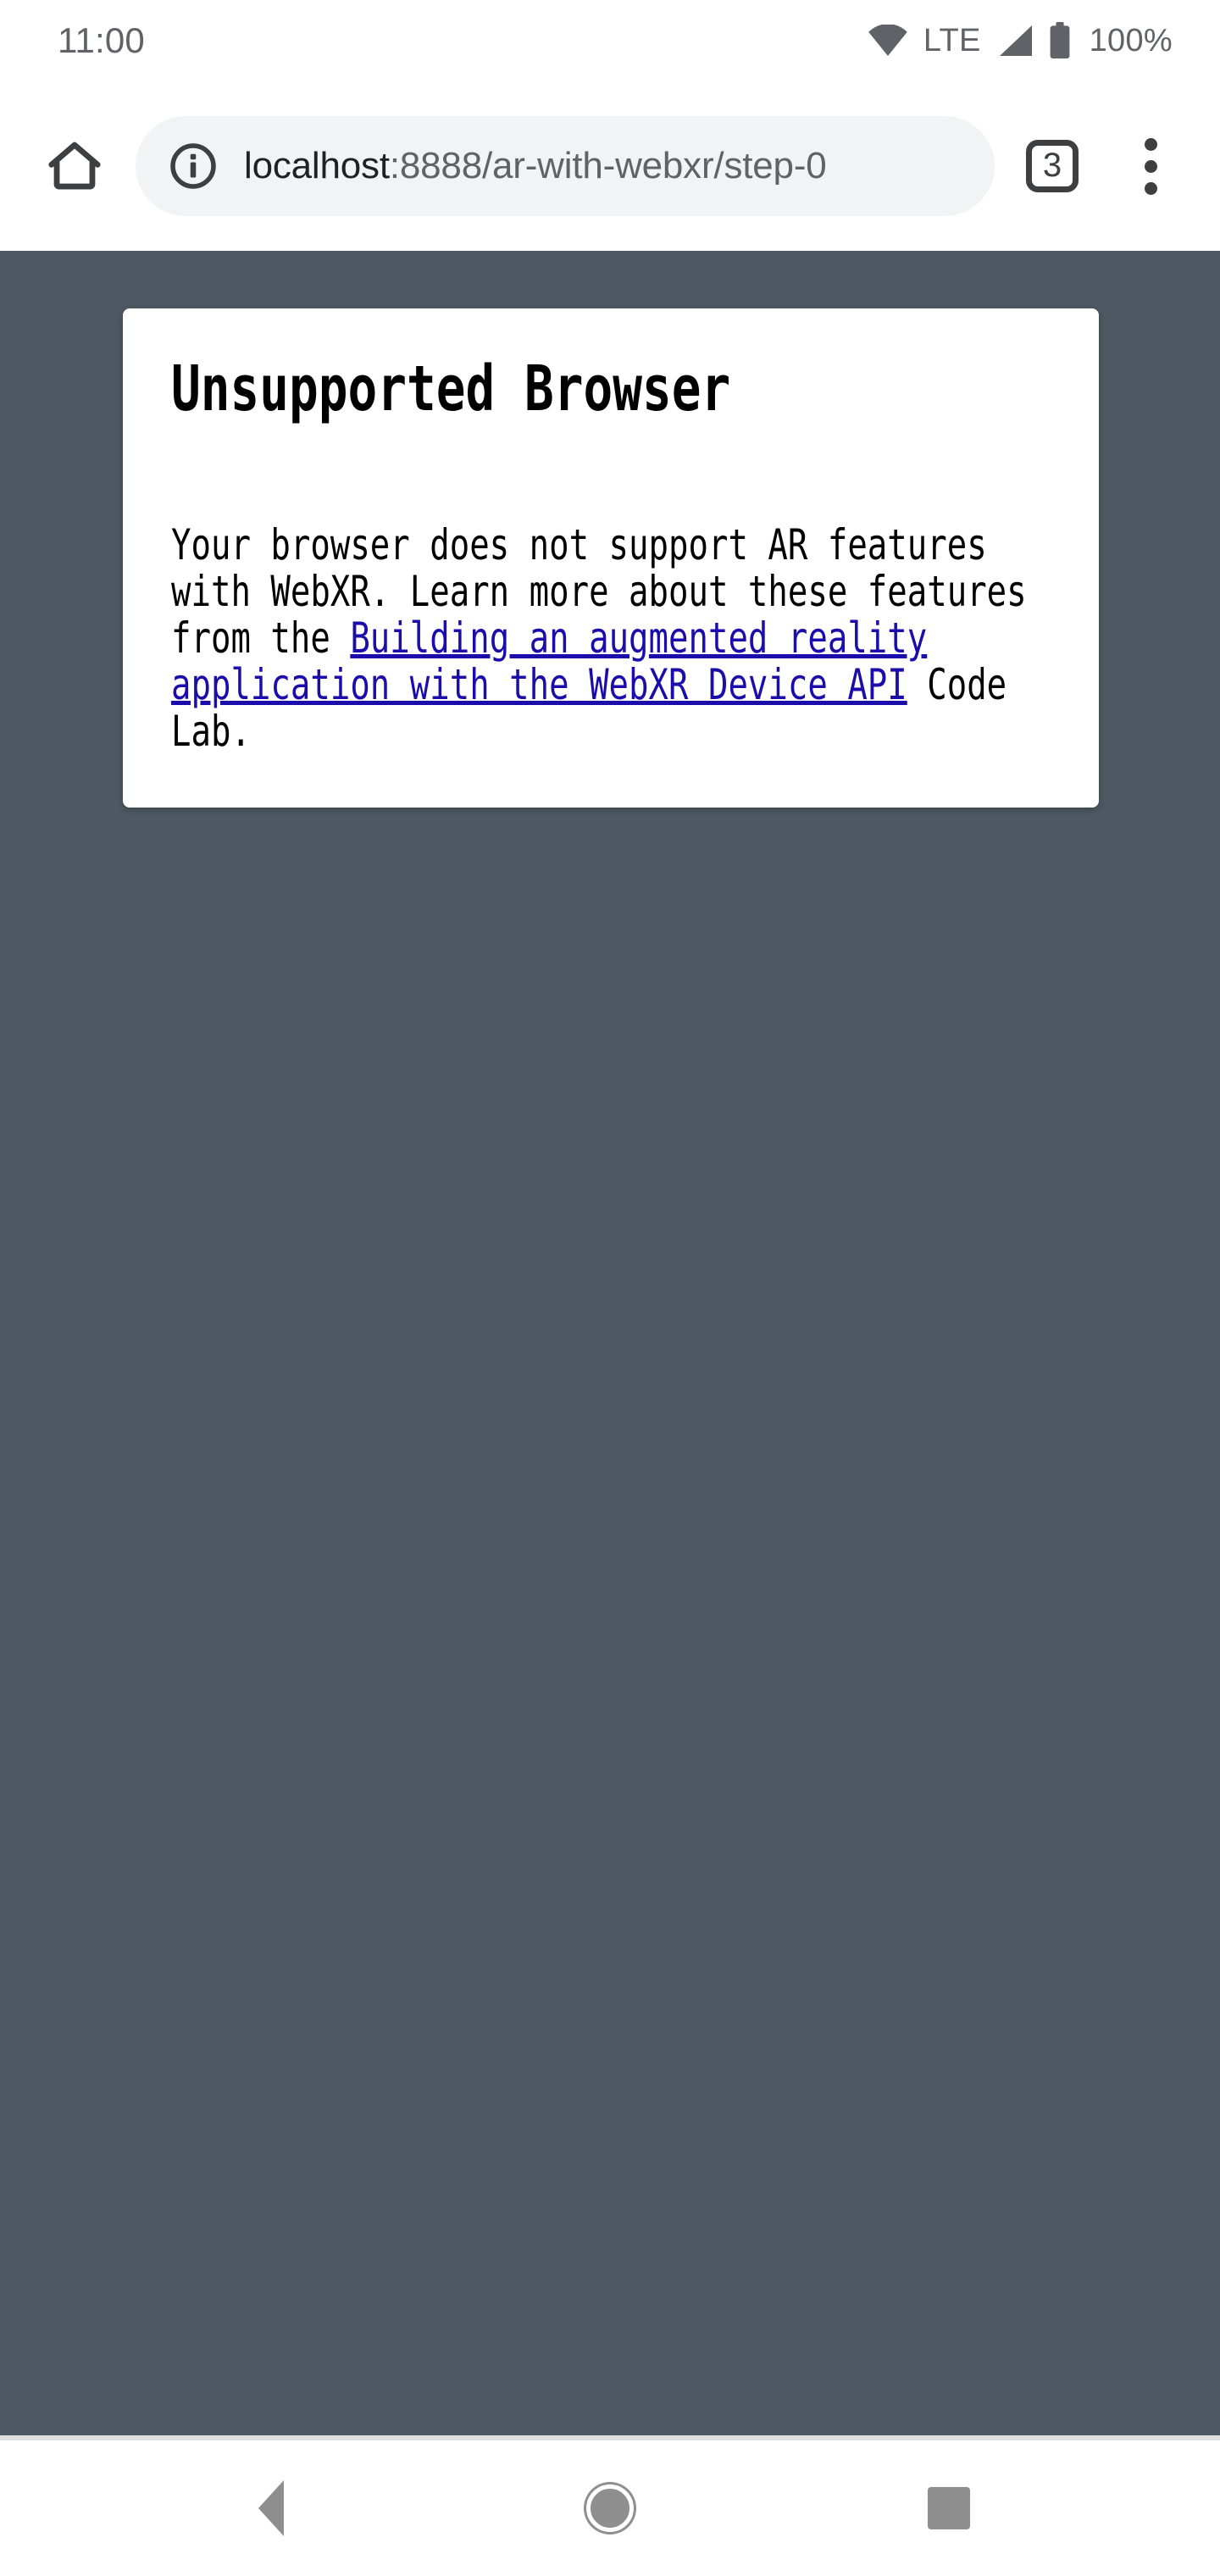 The height and width of the screenshot is (2576, 1220). Describe the element at coordinates (952, 40) in the screenshot. I see `network-type-label: LTE` at that location.